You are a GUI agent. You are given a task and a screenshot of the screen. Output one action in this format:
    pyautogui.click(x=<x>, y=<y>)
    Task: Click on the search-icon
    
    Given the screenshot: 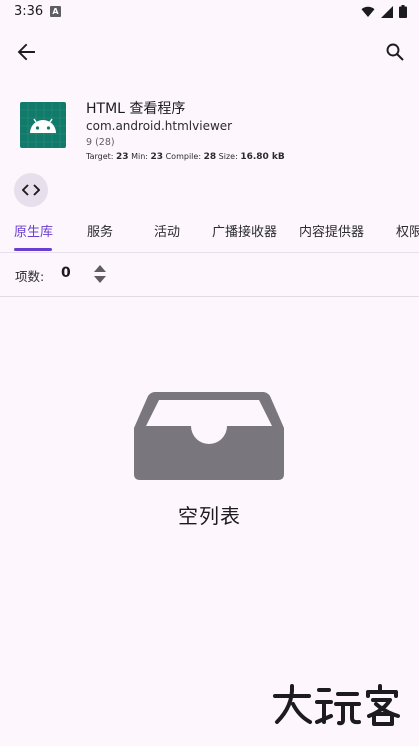 What is the action you would take?
    pyautogui.click(x=395, y=52)
    